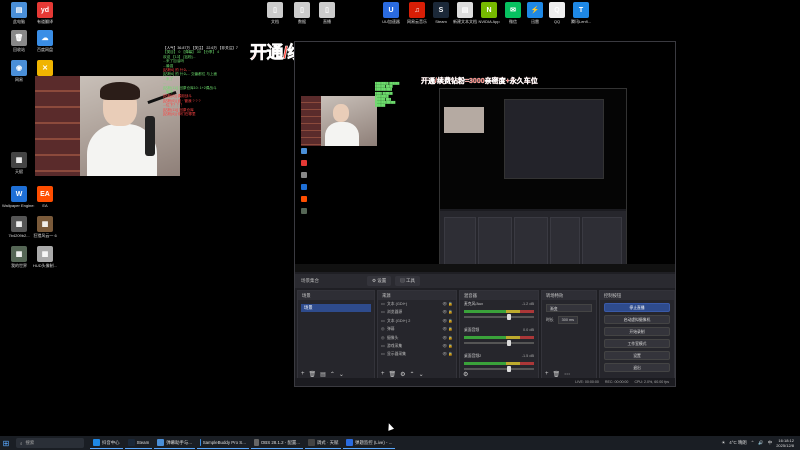 The width and height of the screenshot is (800, 450). I want to click on source-name: 显示器采集, so click(396, 354).